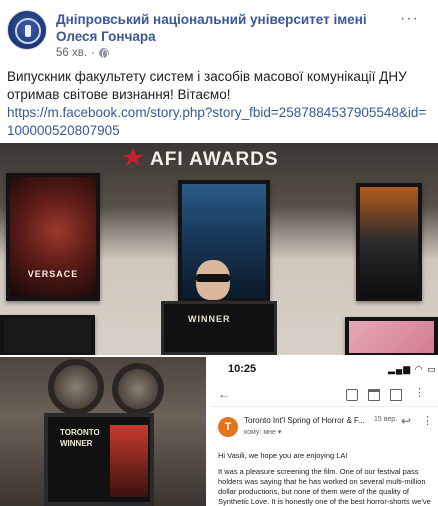 This screenshot has width=438, height=506. I want to click on framed-award: TORONTO WINNER, so click(99, 459).